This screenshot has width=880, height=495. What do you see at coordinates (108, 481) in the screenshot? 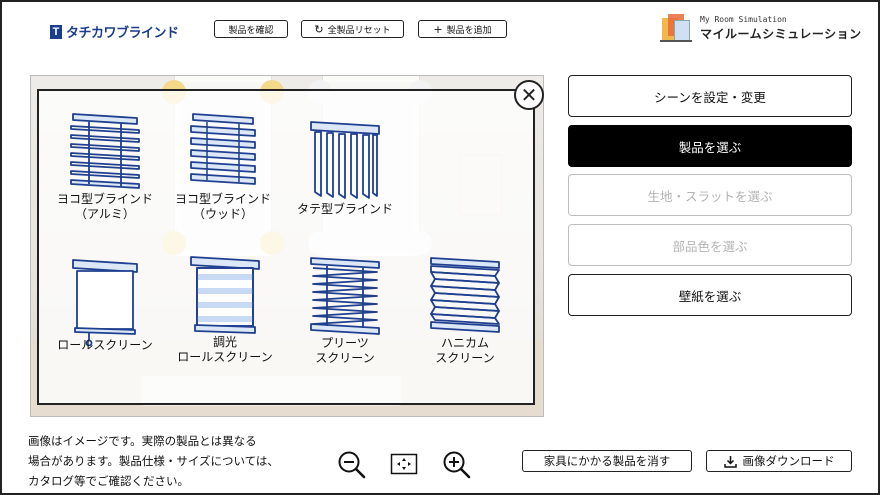
I see `disclaimer-line: カタログ等でご確認ください。` at bounding box center [108, 481].